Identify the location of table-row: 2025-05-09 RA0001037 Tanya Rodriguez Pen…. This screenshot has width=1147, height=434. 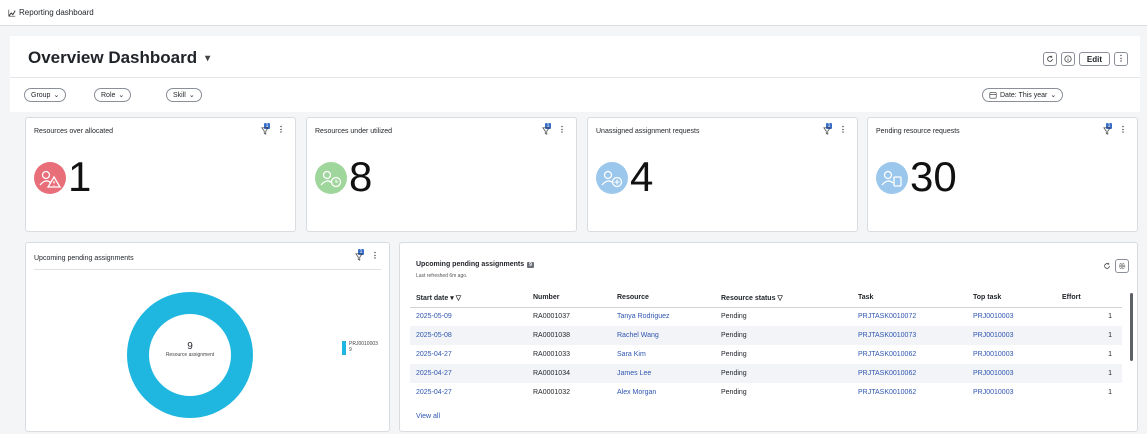
(766, 316).